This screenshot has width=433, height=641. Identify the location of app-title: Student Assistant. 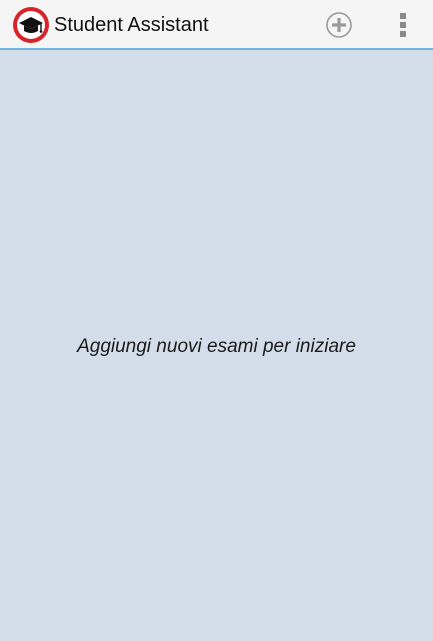
(131, 25).